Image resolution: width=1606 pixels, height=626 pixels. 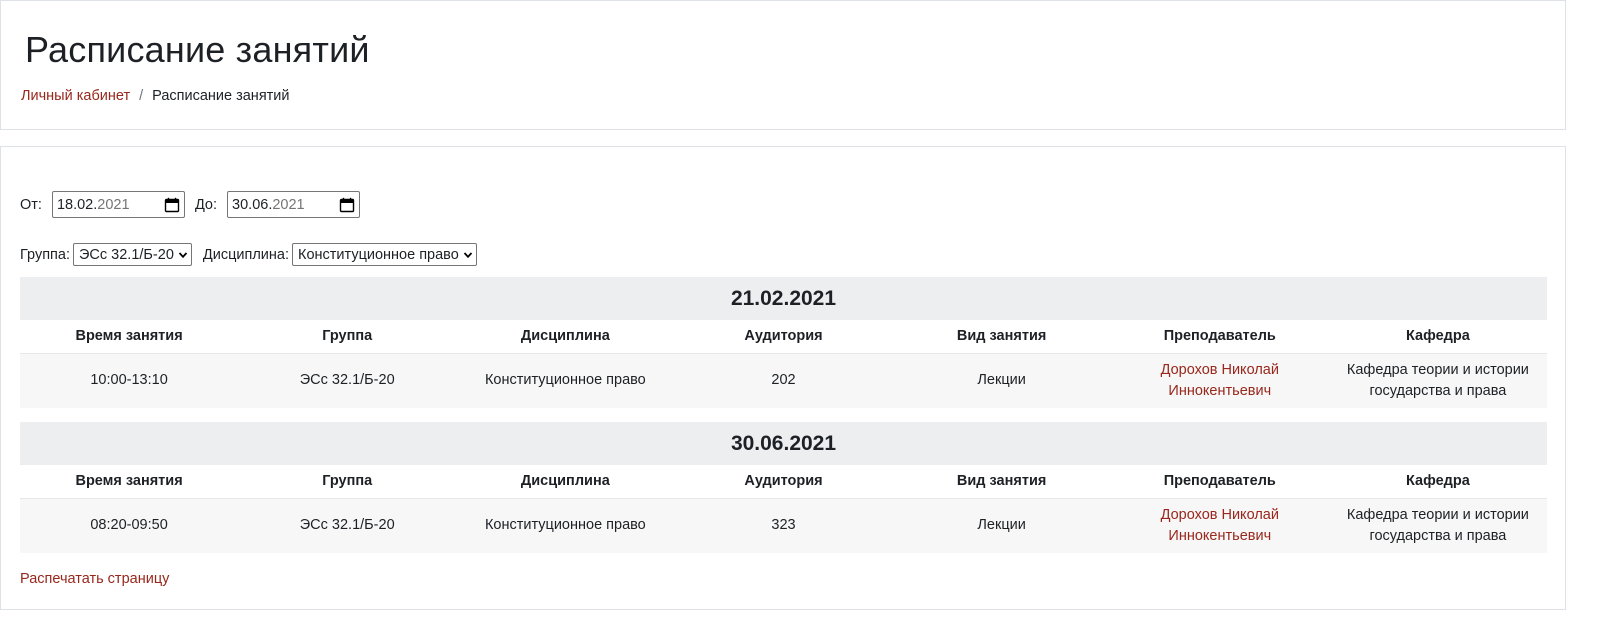 I want to click on to-date-year: 2021, so click(x=288, y=204).